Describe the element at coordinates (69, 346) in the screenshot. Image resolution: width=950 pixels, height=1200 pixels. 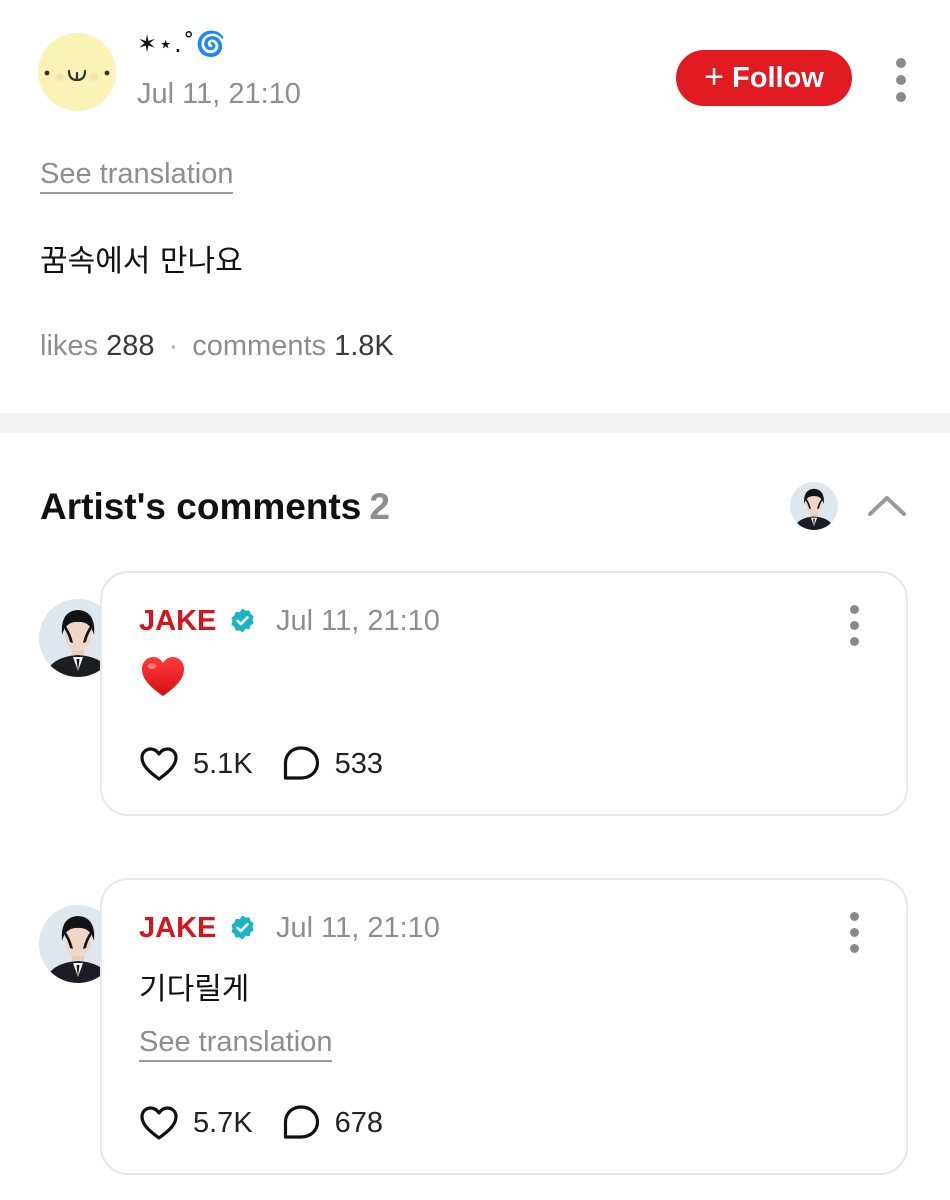
I see `likes-label: likes` at that location.